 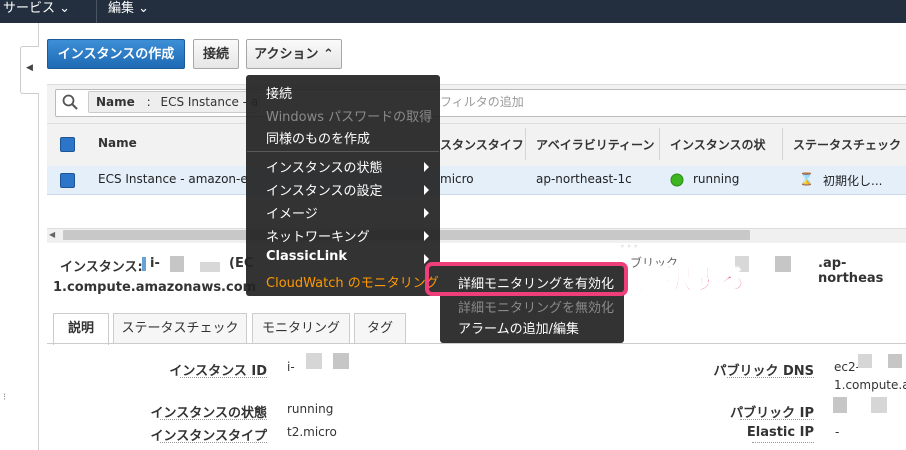 What do you see at coordinates (67, 180) in the screenshot?
I see `row-checkbox` at bounding box center [67, 180].